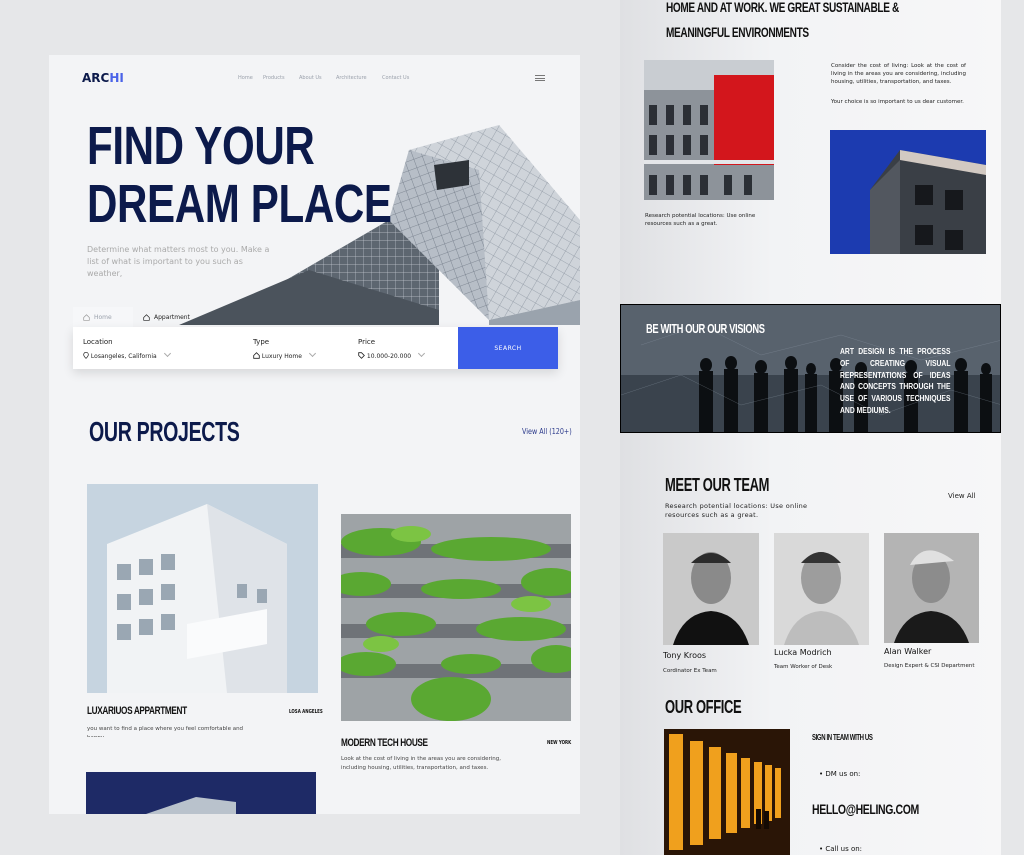 The image size is (1024, 855). What do you see at coordinates (962, 496) in the screenshot?
I see `team-view-all-link: View All` at bounding box center [962, 496].